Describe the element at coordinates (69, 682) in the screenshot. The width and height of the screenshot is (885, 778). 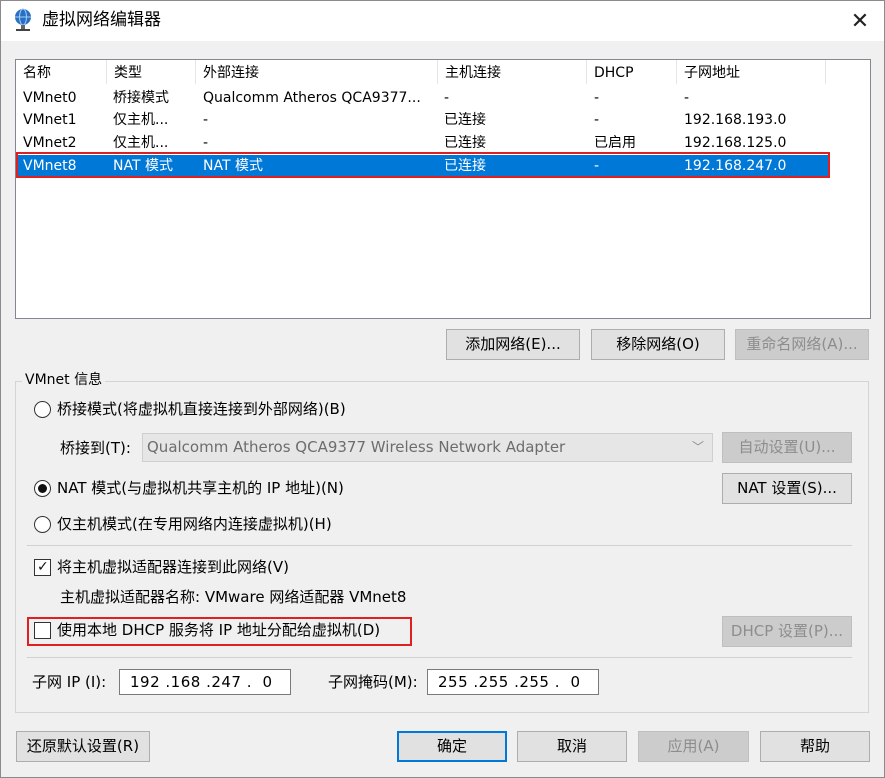
I see `subnet-ip-label: 子网 IP (I):` at that location.